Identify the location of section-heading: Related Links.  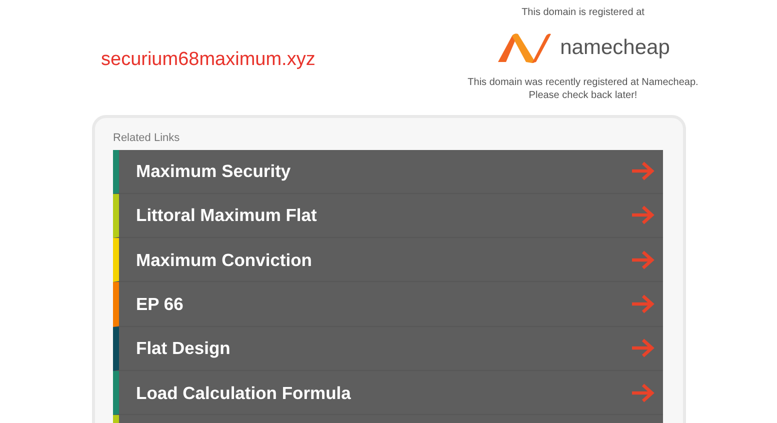
(147, 138).